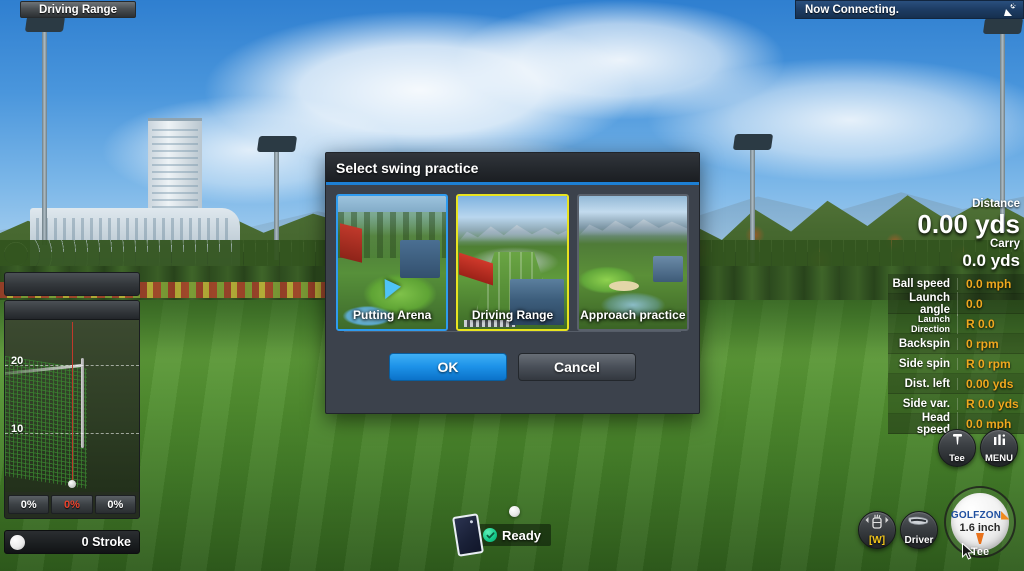 The height and width of the screenshot is (571, 1024). I want to click on ball-position-marker, so click(72, 484).